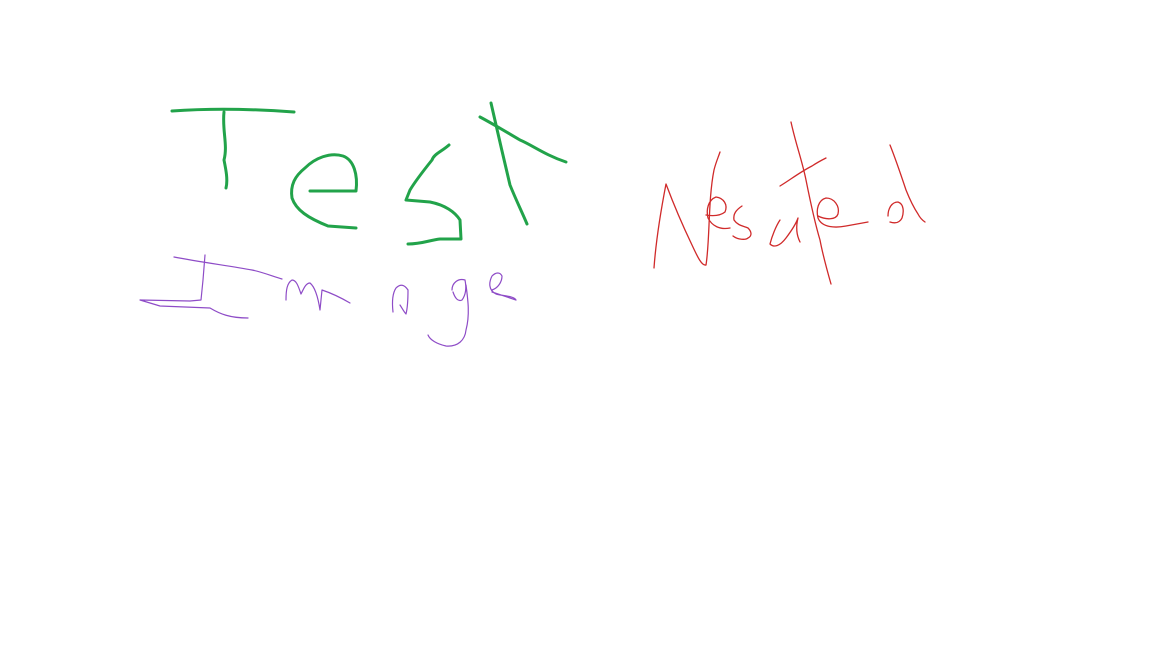  Describe the element at coordinates (369, 173) in the screenshot. I see `handwritten-word-test` at that location.